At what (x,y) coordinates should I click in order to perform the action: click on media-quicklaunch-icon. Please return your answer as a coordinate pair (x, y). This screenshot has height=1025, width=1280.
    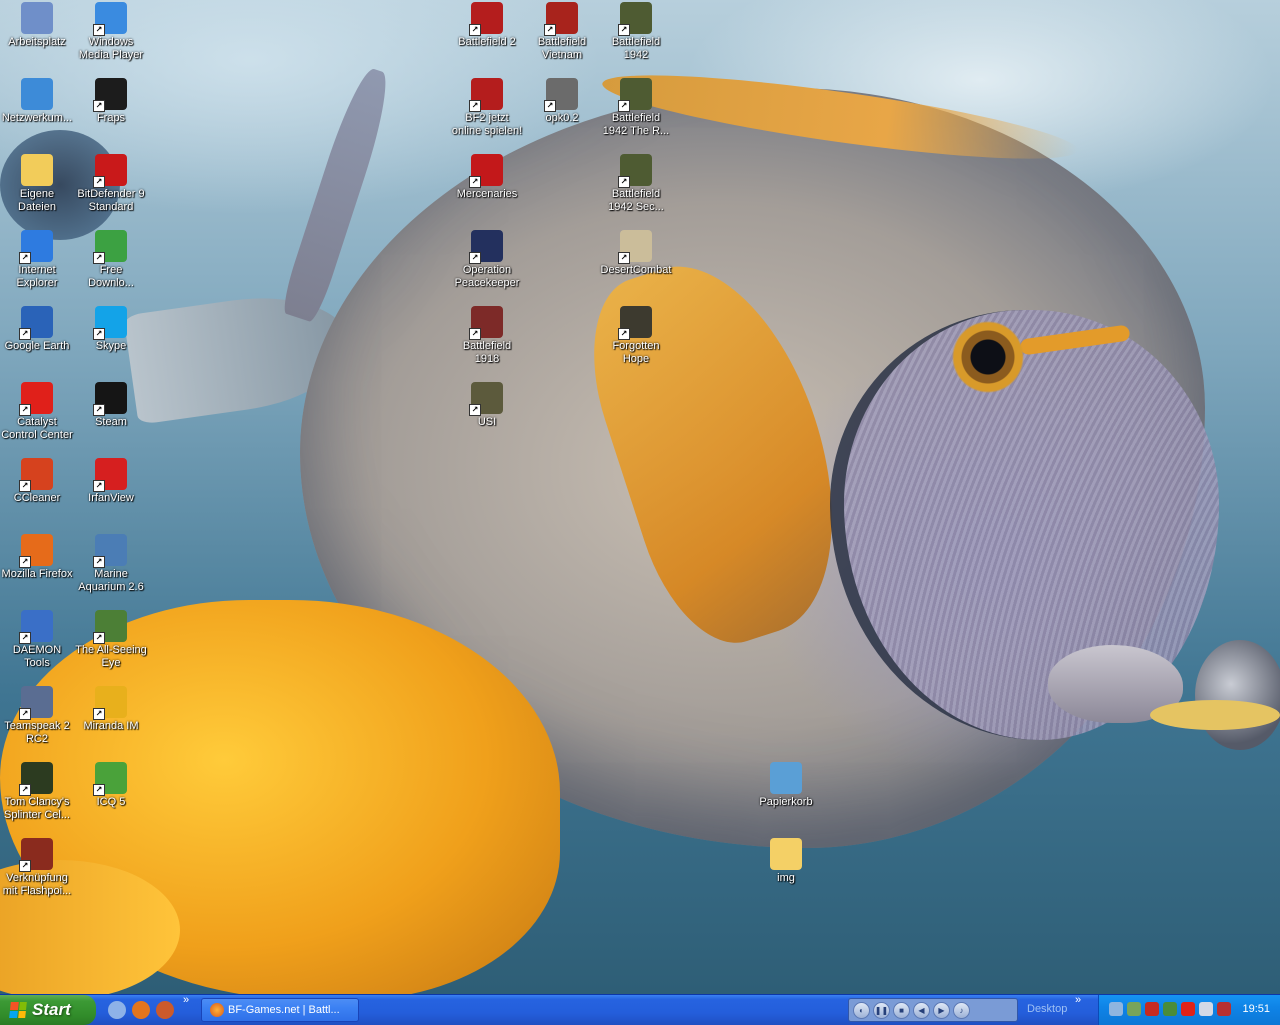
    Looking at the image, I should click on (165, 1010).